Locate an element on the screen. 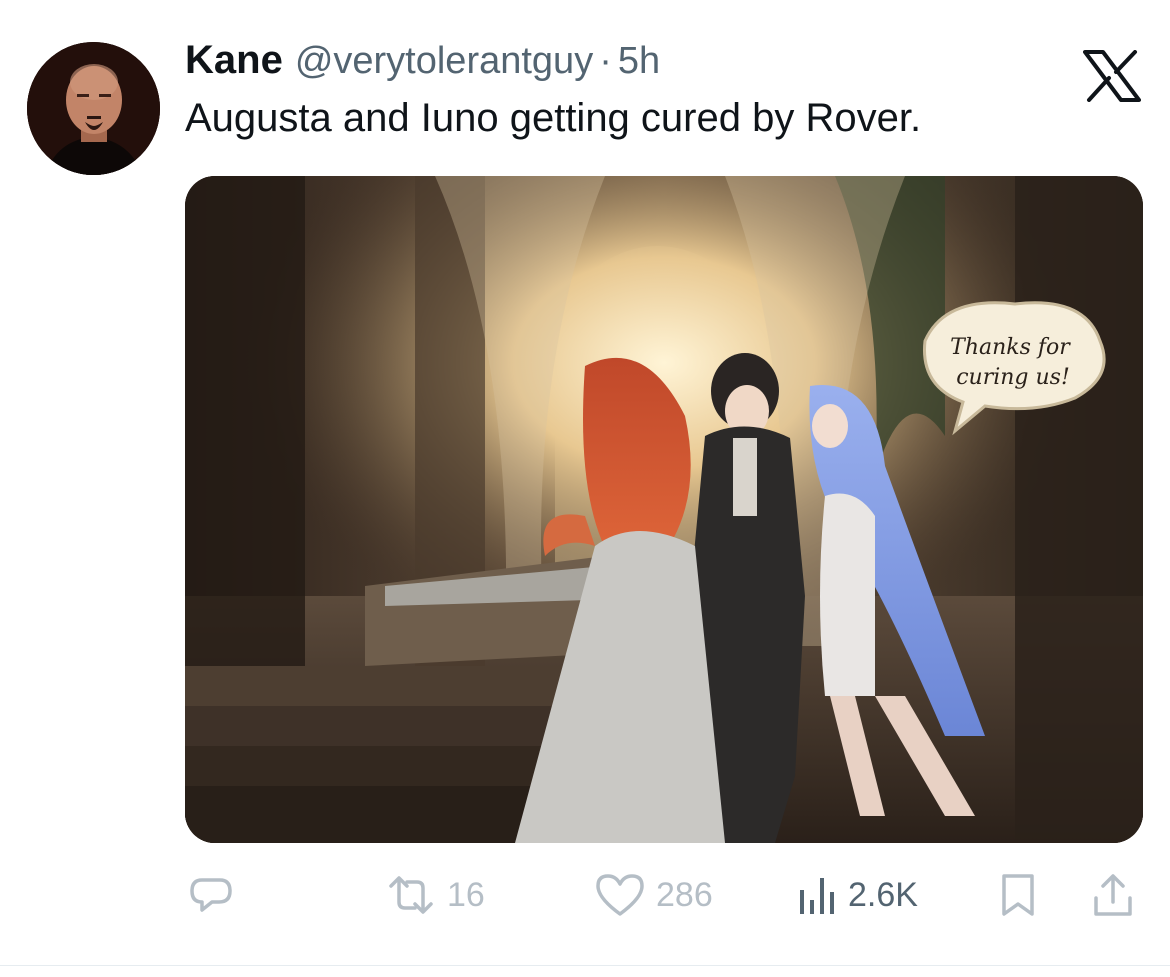 This screenshot has width=1170, height=977. bookmark-button is located at coordinates (1018, 895).